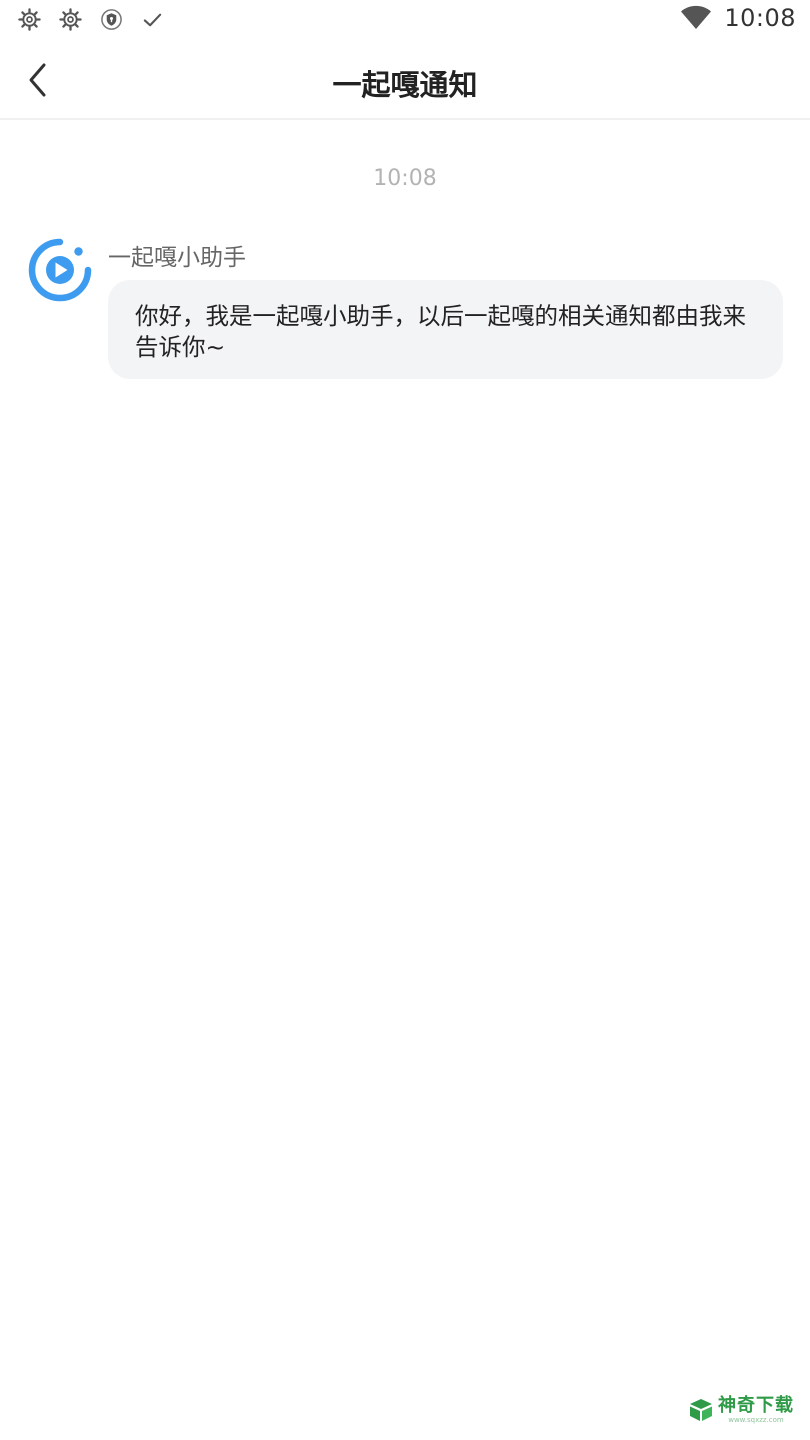 Image resolution: width=810 pixels, height=1440 pixels. I want to click on status-bar-right: 10:08, so click(738, 18).